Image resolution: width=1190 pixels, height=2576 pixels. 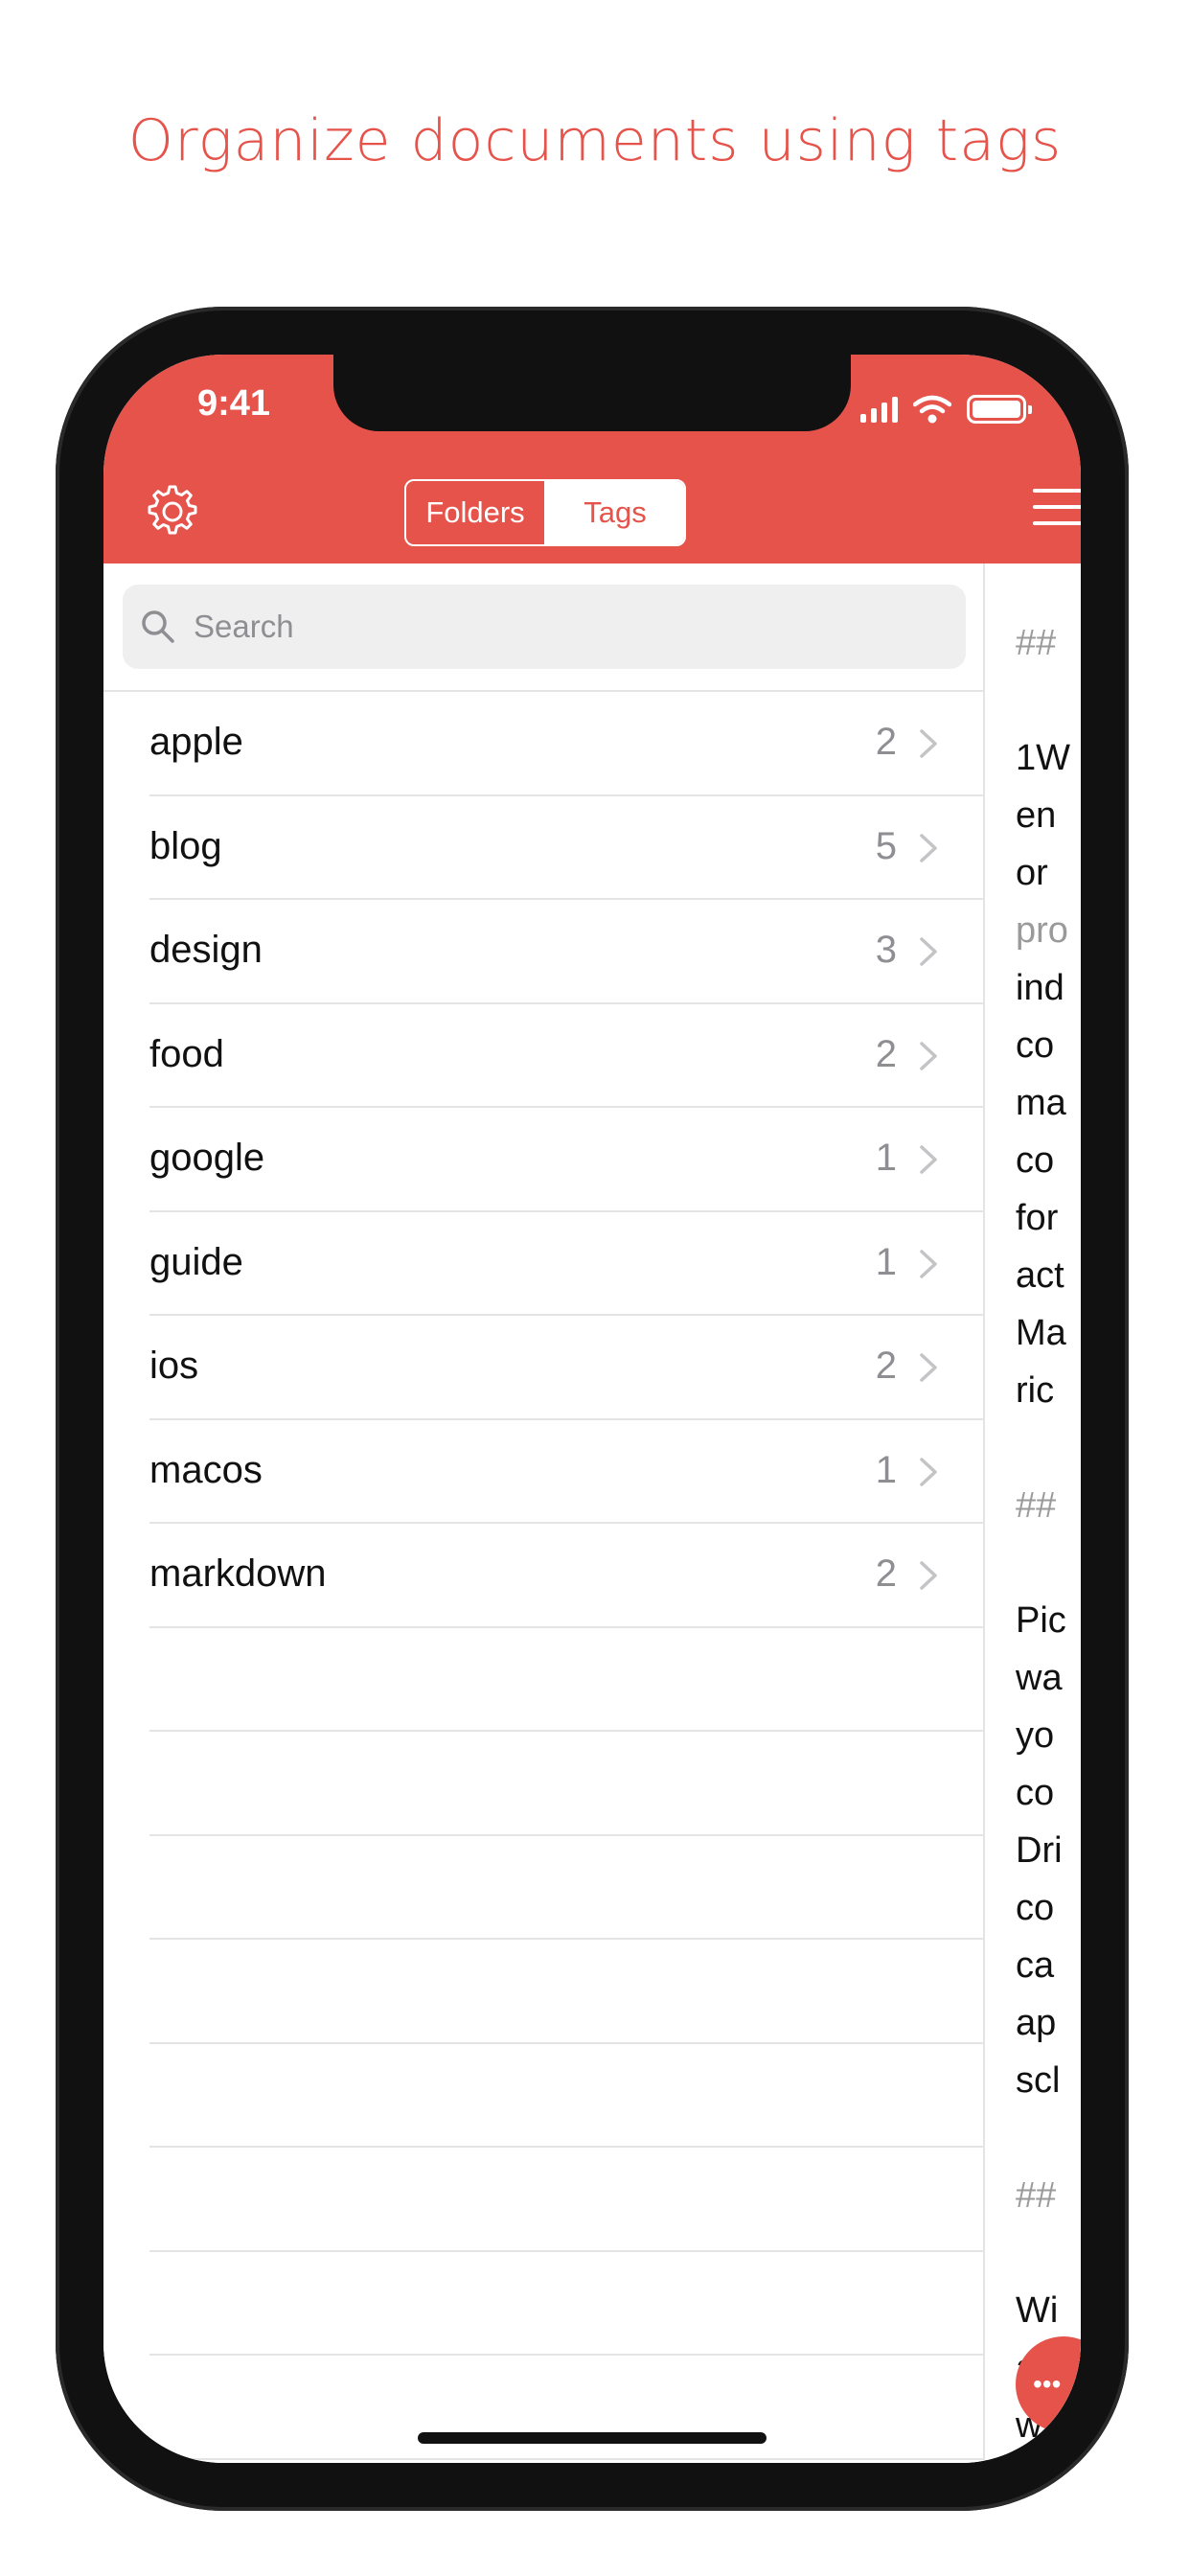 I want to click on document-text-fragment: ma, so click(x=1041, y=1103).